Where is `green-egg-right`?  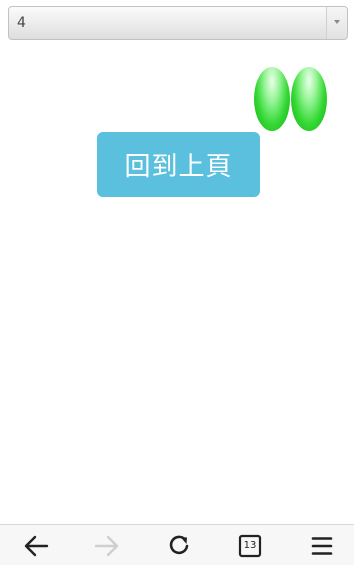 green-egg-right is located at coordinates (309, 99).